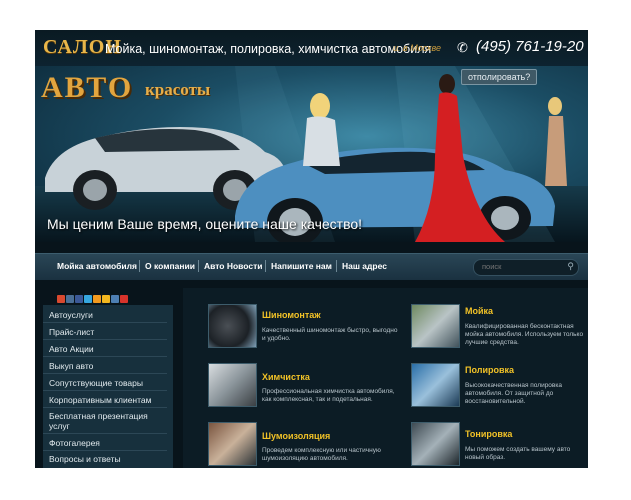 The width and height of the screenshot is (631, 500). Describe the element at coordinates (232, 326) in the screenshot. I see `service-image-tires` at that location.